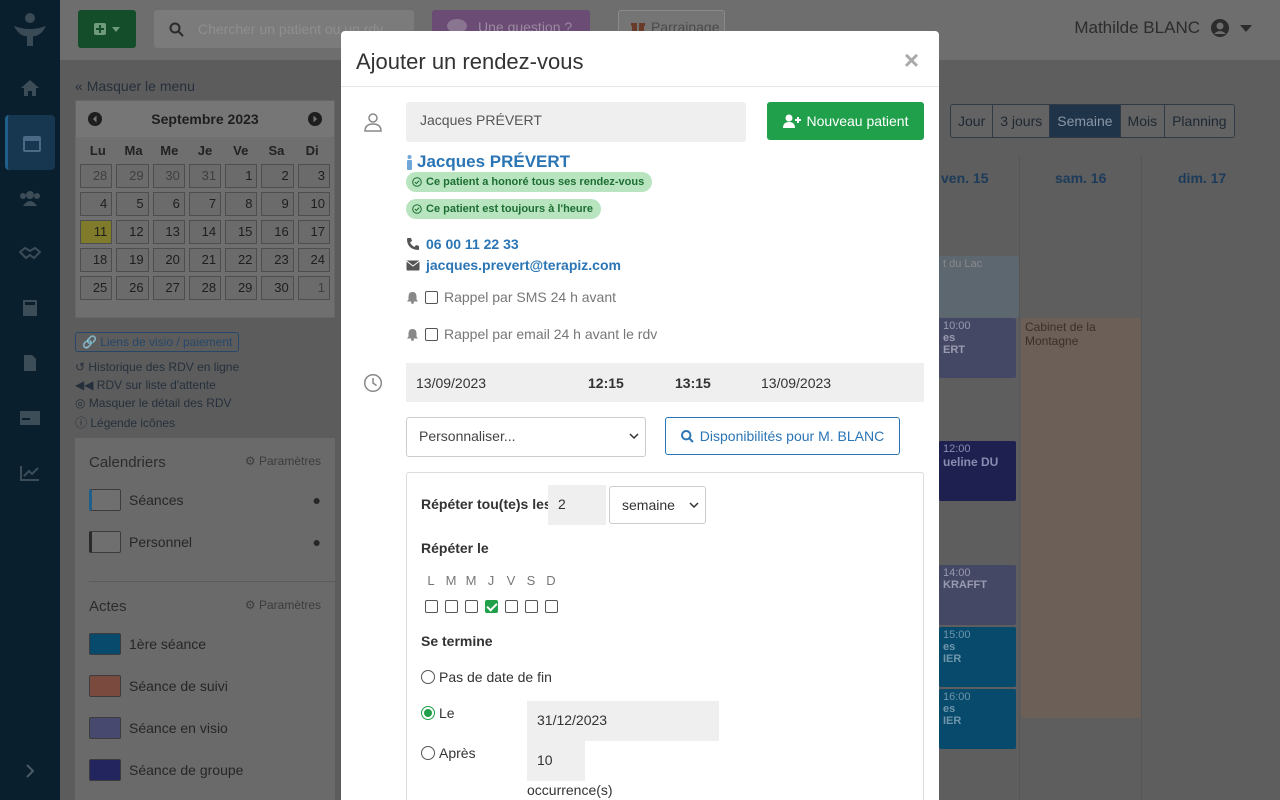 This screenshot has height=800, width=1280. What do you see at coordinates (431, 606) in the screenshot?
I see `weekday-checkbox-monday` at bounding box center [431, 606].